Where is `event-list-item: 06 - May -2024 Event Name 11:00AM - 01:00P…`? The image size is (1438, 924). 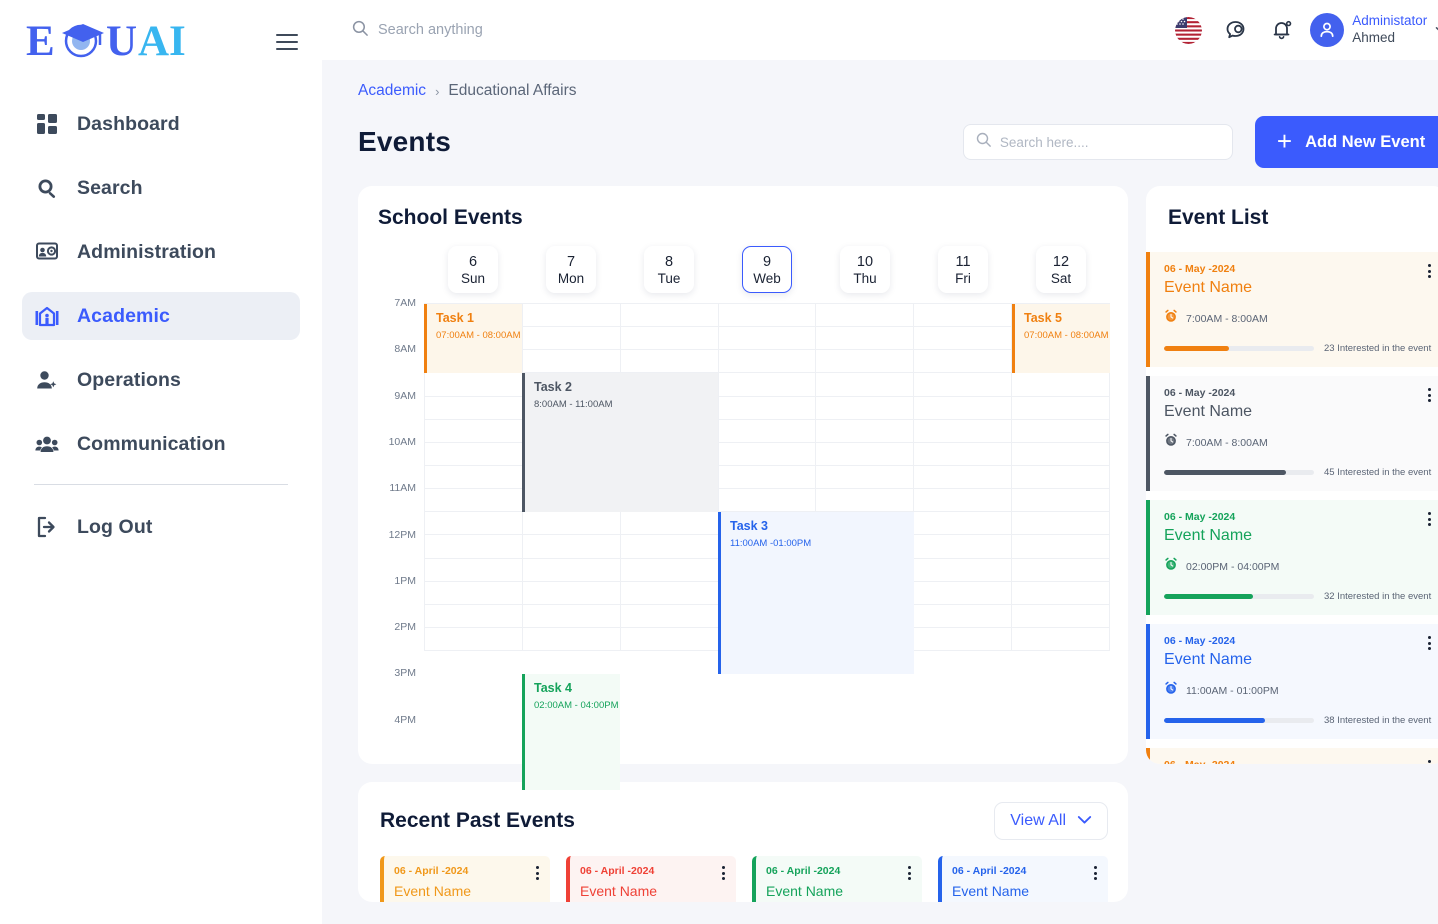
event-list-item: 06 - May -2024 Event Name 11:00AM - 01:00P… is located at coordinates (1292, 681).